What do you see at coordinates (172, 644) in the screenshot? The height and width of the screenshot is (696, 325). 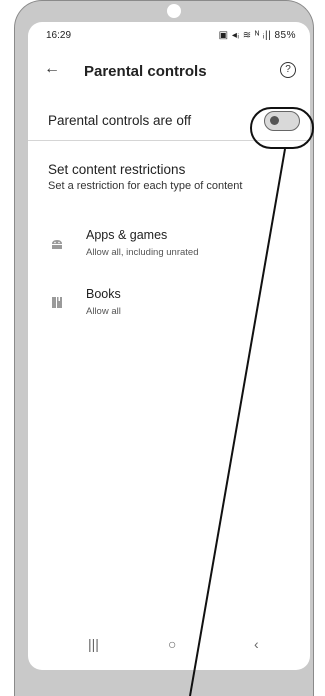 I see `home-button: ○` at bounding box center [172, 644].